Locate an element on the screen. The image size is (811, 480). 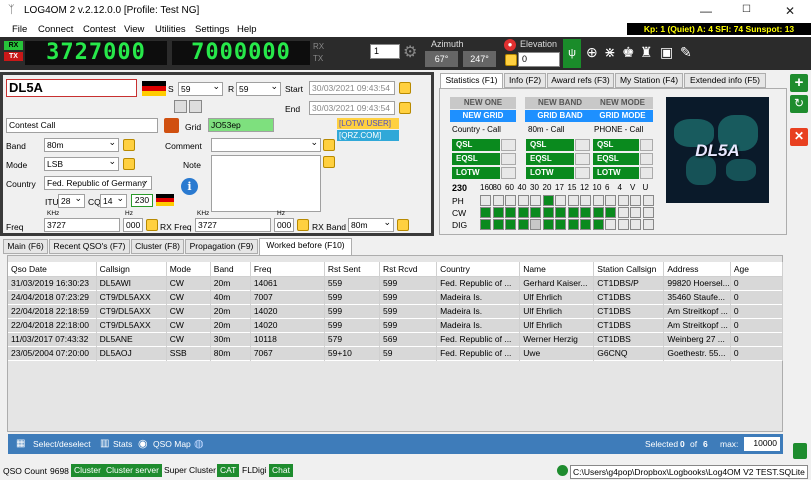
country-select: Fed. Republic of Germany is located at coordinates (98, 183).